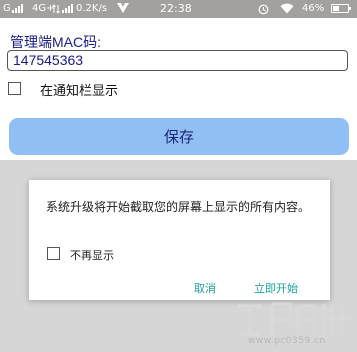 Image resolution: width=357 pixels, height=352 pixels. Describe the element at coordinates (55, 42) in the screenshot. I see `mac-code-label: 管理端MAC码:` at that location.